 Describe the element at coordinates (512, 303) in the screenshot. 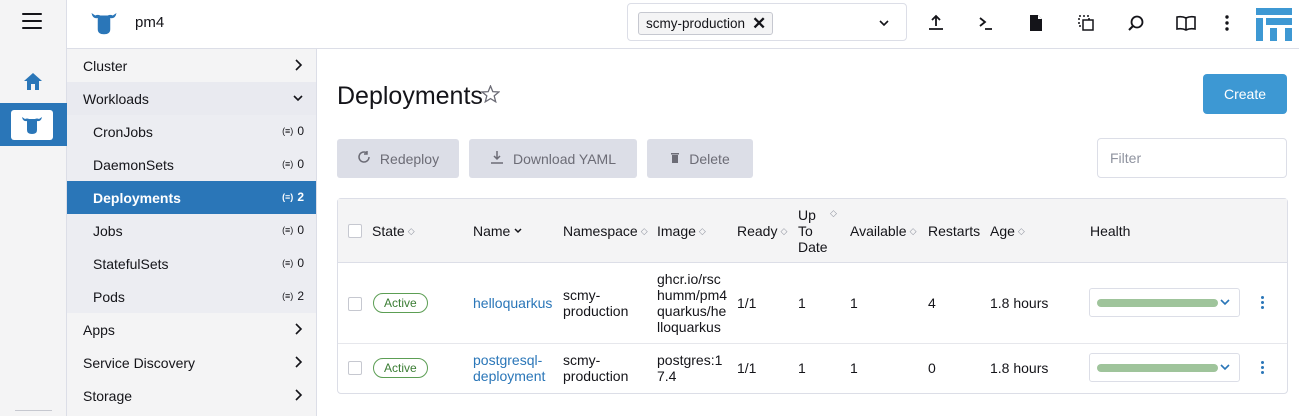

I see `deployment-name-link: helloquarkus` at that location.